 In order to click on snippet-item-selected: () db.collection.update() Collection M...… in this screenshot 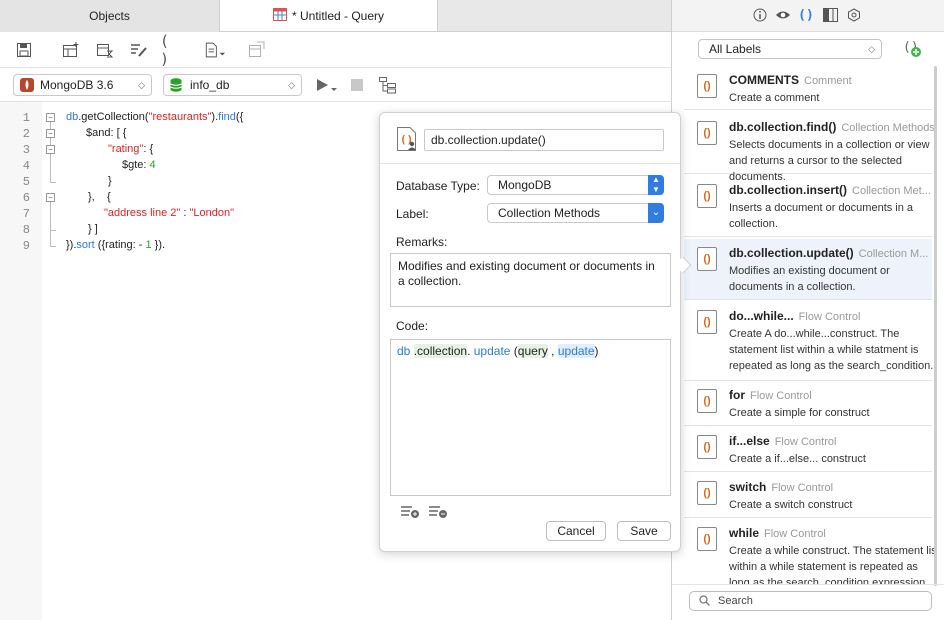, I will do `click(808, 269)`.